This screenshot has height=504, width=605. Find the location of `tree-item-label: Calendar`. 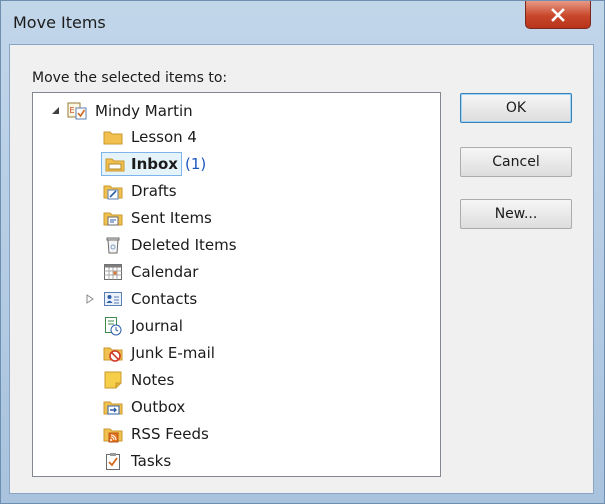

tree-item-label: Calendar is located at coordinates (165, 272).